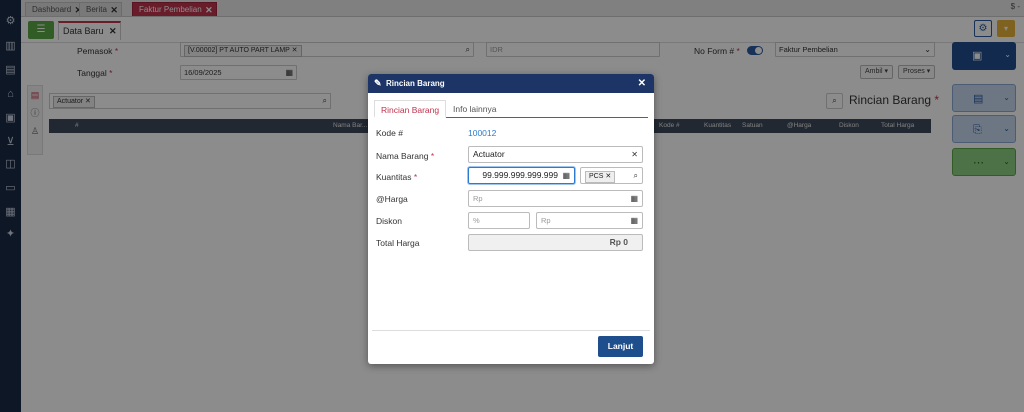  I want to click on pencil-icon: ✎, so click(378, 83).